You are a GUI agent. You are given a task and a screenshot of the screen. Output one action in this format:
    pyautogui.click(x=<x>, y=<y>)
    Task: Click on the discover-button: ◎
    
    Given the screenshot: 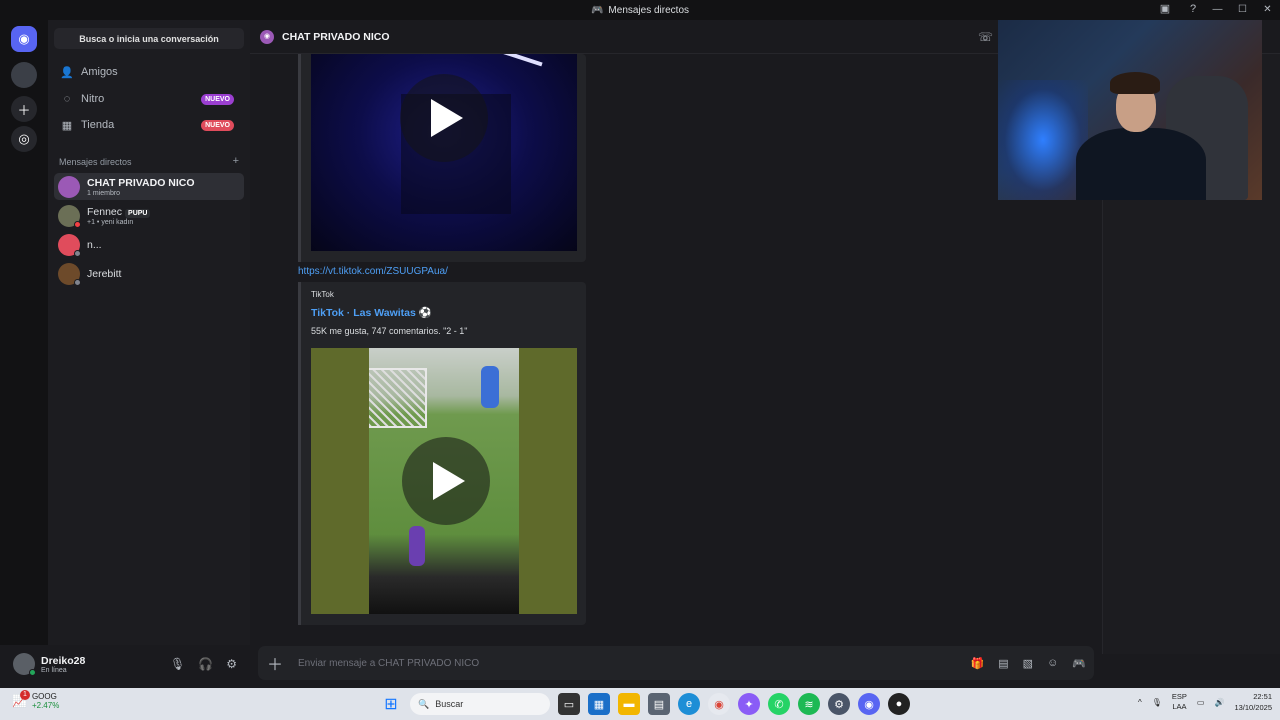 What is the action you would take?
    pyautogui.click(x=24, y=139)
    